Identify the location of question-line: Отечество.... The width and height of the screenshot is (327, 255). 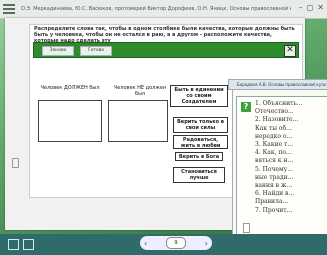
(274, 112).